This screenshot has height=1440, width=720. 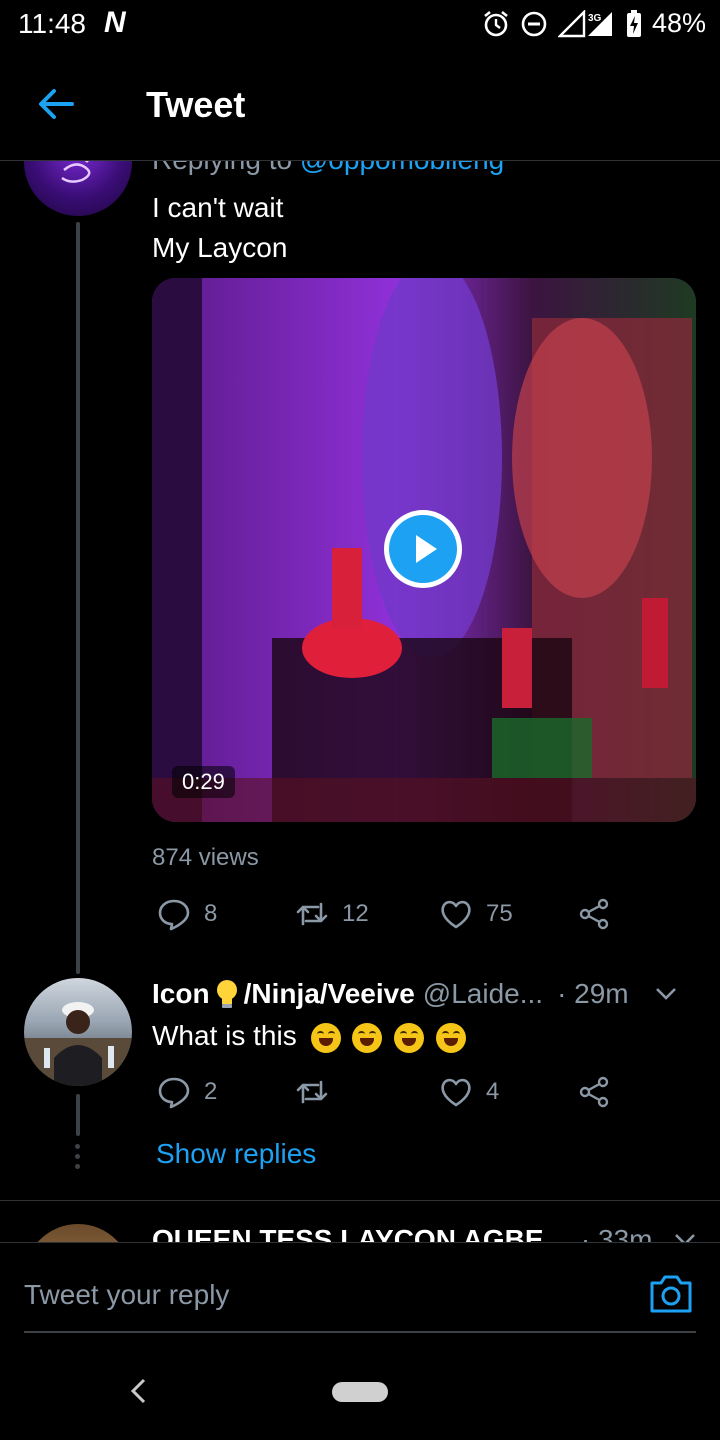 What do you see at coordinates (360, 1200) in the screenshot?
I see `divider` at bounding box center [360, 1200].